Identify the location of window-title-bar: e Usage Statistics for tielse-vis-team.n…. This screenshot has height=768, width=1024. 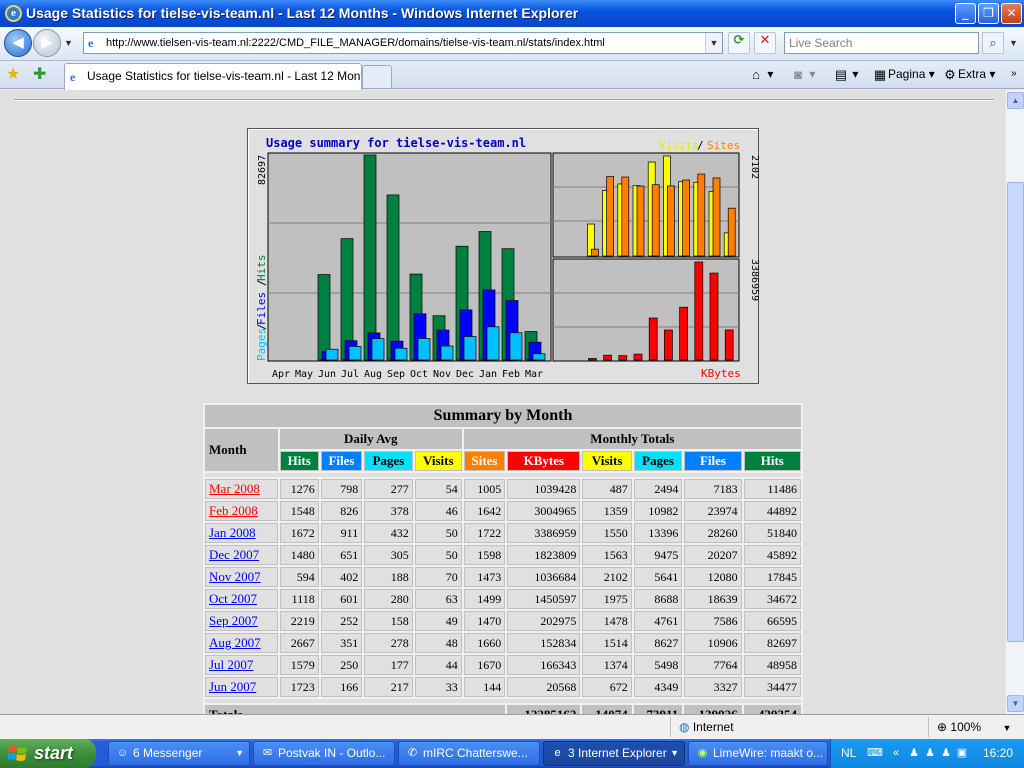
(512, 13).